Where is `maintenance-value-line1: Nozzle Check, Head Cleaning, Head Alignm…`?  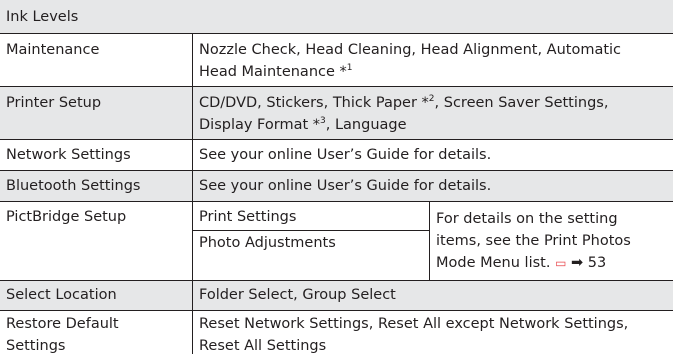
maintenance-value-line1: Nozzle Check, Head Cleaning, Head Alignm… is located at coordinates (410, 50).